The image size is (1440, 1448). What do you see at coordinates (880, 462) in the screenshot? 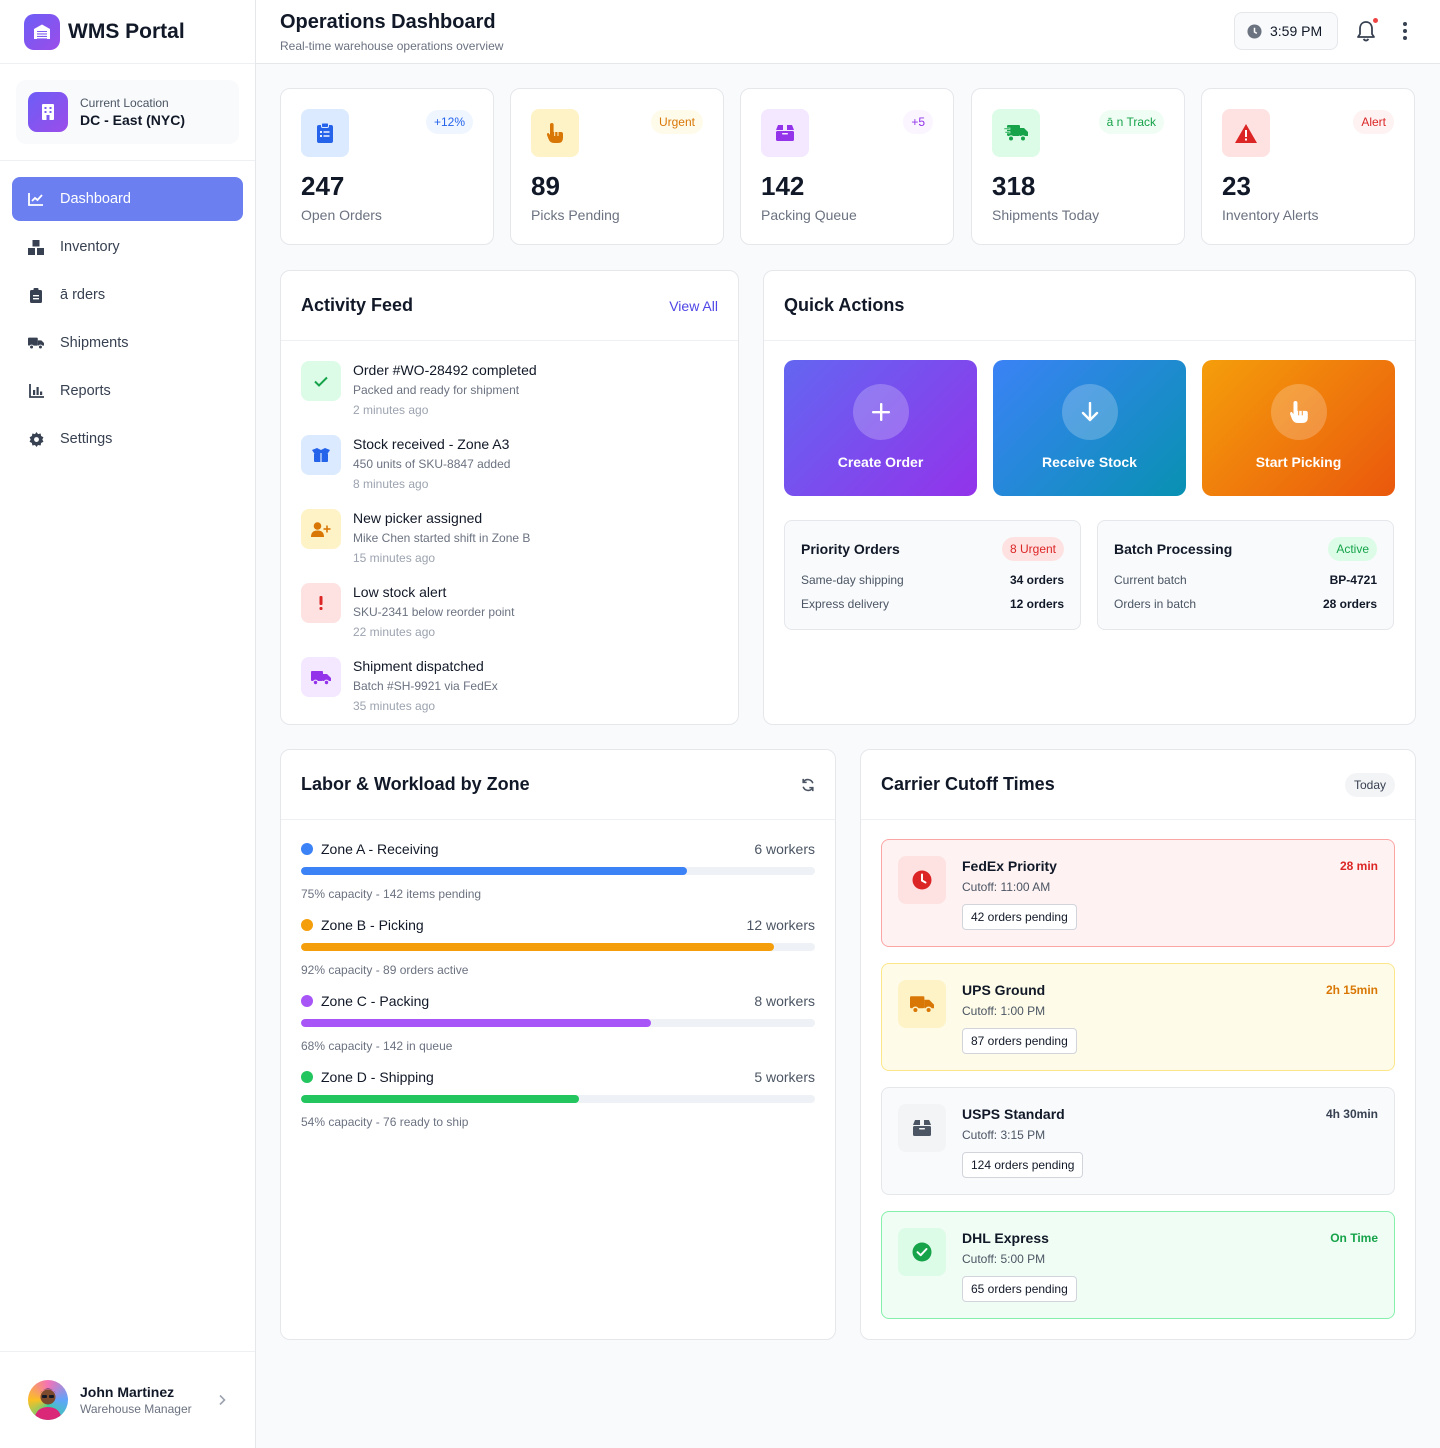
I see `create-order-label: Create Order` at bounding box center [880, 462].